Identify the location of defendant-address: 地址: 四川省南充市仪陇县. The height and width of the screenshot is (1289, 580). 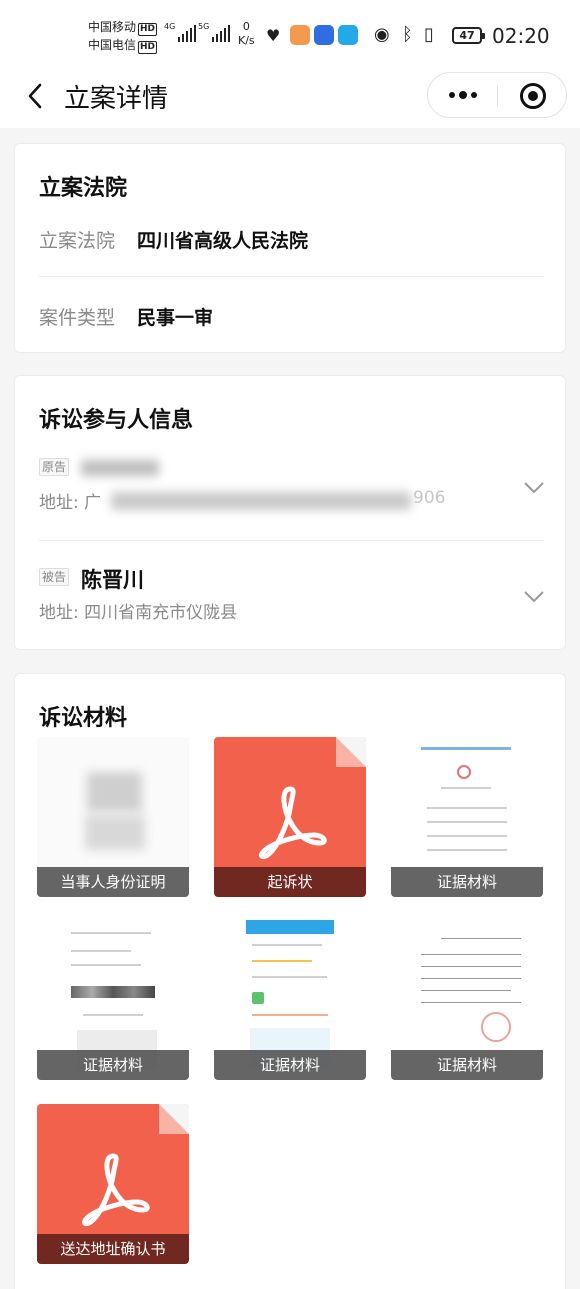
(138, 613).